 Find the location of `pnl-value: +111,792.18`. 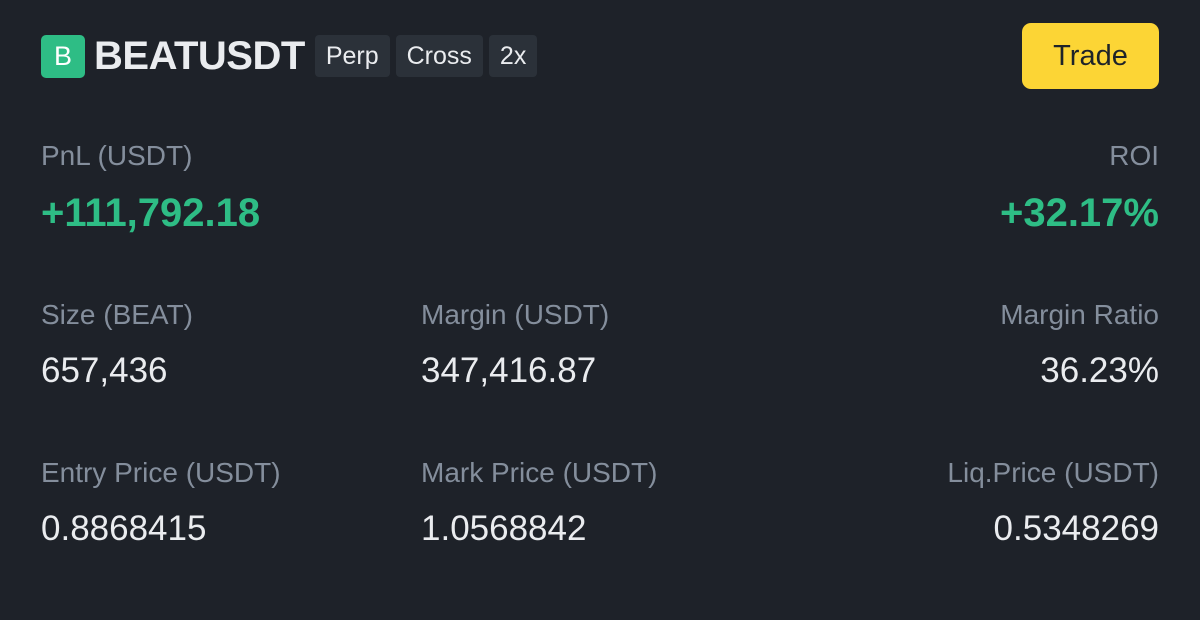

pnl-value: +111,792.18 is located at coordinates (151, 213).